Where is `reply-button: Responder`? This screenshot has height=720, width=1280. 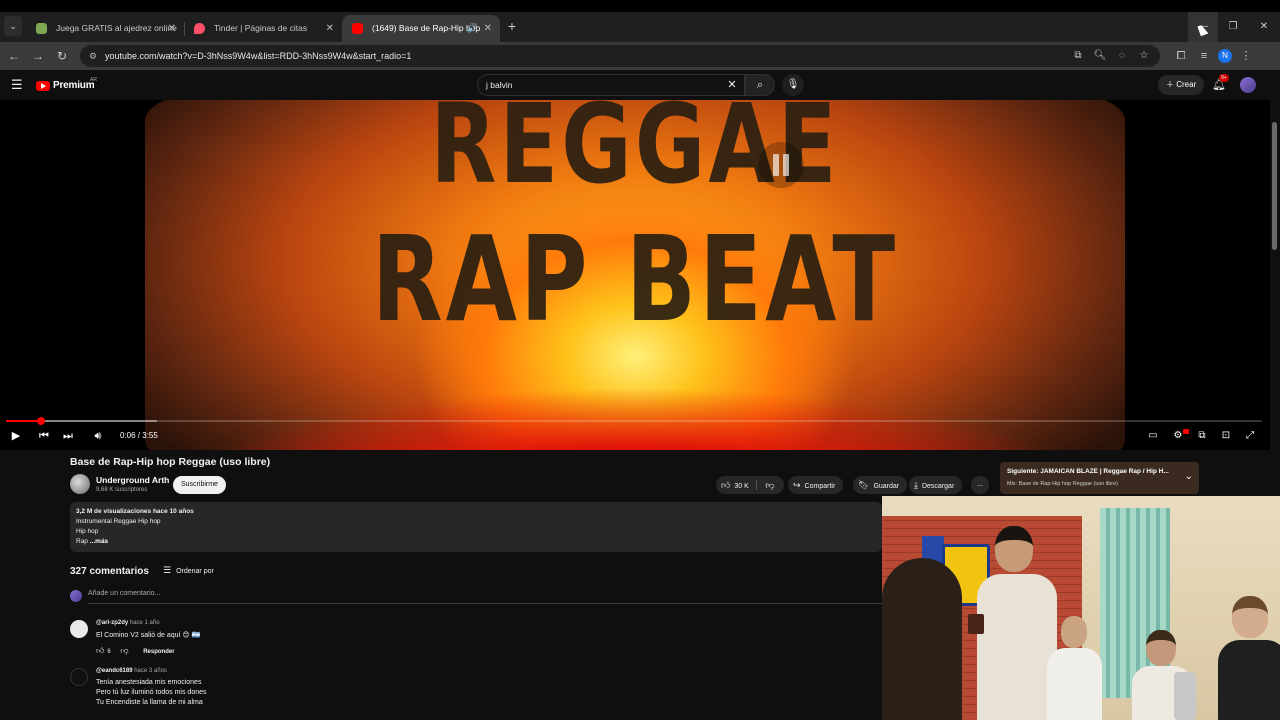
reply-button: Responder is located at coordinates (158, 652).